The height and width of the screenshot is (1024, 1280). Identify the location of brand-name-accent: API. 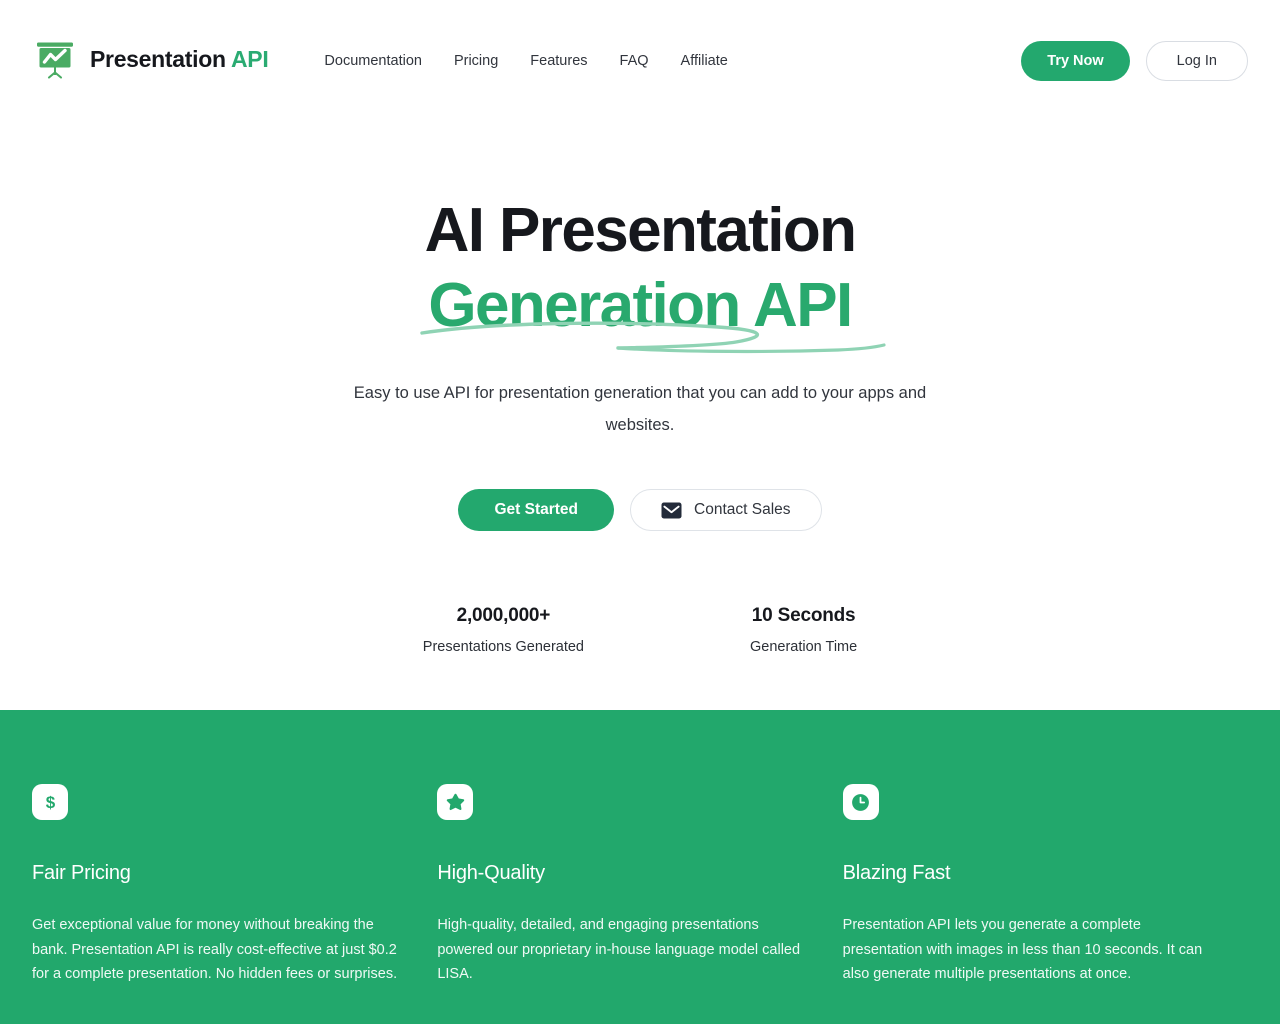
(249, 58).